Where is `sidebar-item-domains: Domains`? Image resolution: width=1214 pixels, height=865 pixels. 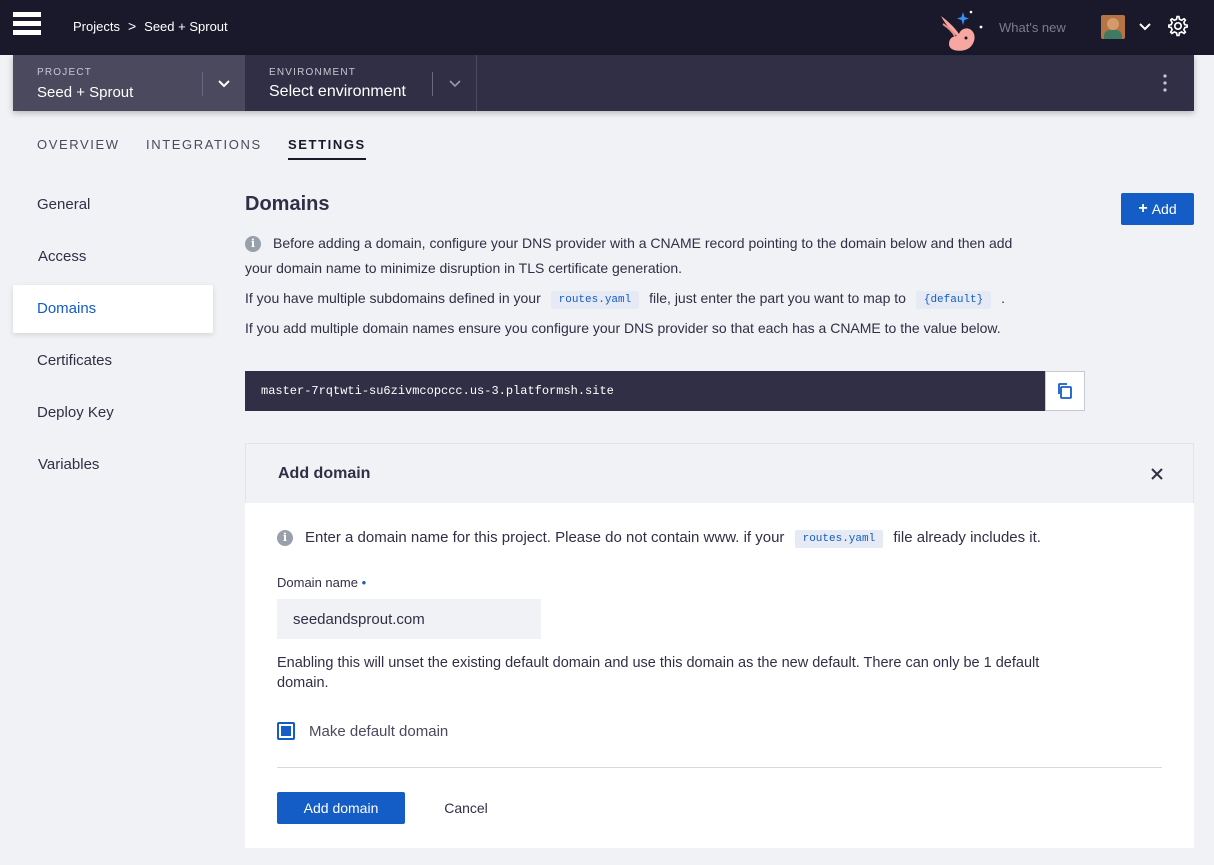 sidebar-item-domains: Domains is located at coordinates (113, 309).